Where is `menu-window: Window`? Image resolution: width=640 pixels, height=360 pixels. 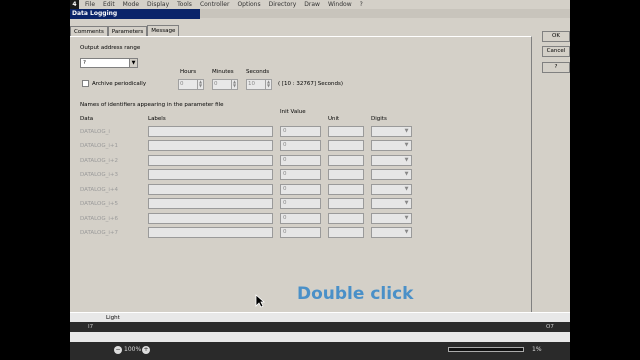
menu-window: Window is located at coordinates (340, 4).